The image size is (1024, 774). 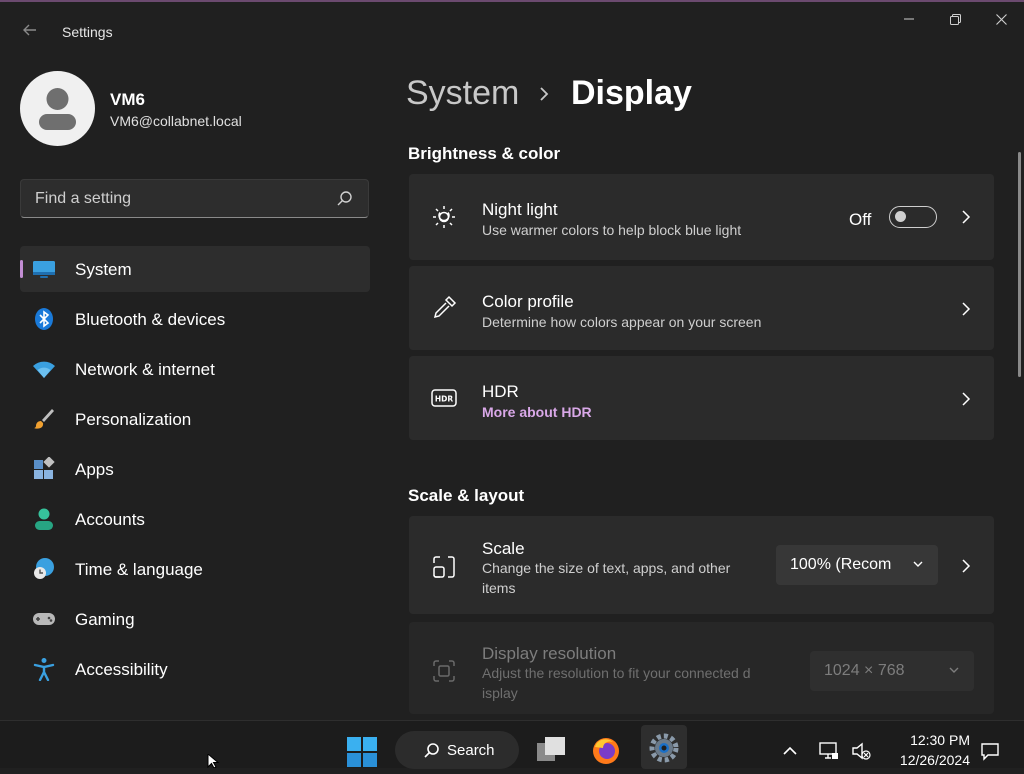 What do you see at coordinates (841, 564) in the screenshot?
I see `scale-dropdown-value: 100% (Recom` at bounding box center [841, 564].